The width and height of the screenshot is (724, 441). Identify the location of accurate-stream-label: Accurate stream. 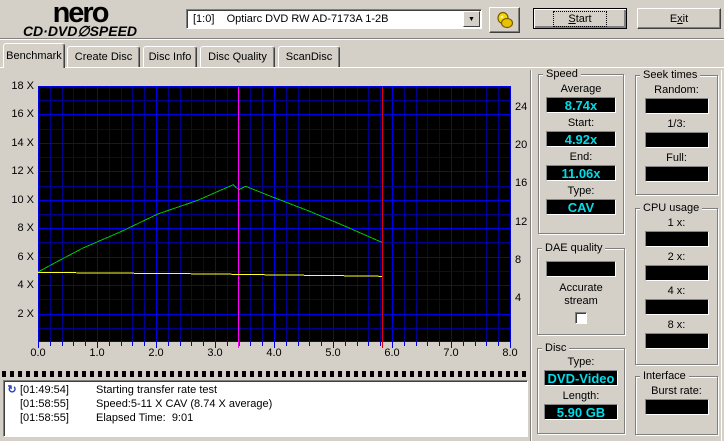
(581, 294).